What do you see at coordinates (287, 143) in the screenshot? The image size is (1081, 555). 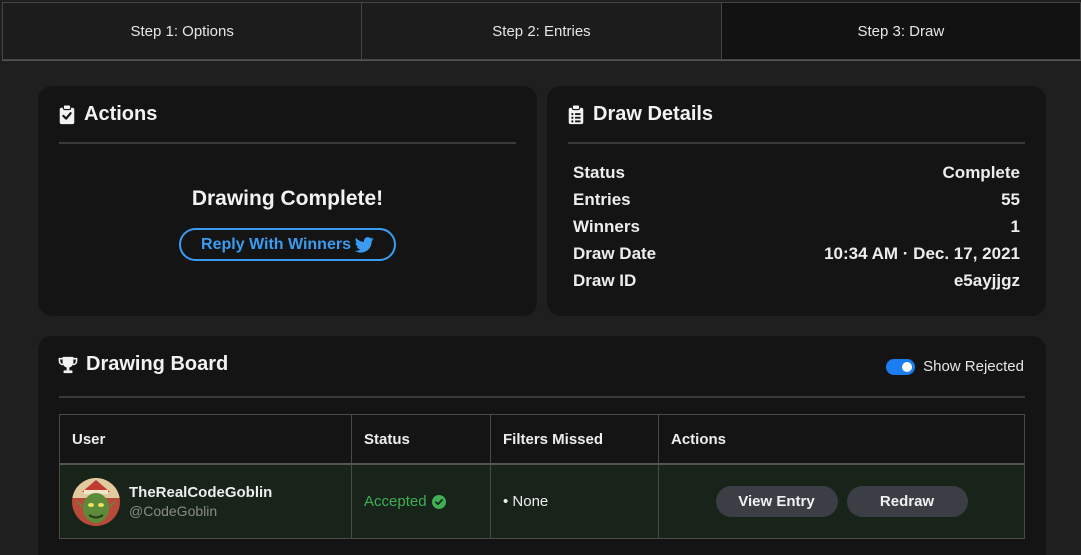 I see `actions-divider` at bounding box center [287, 143].